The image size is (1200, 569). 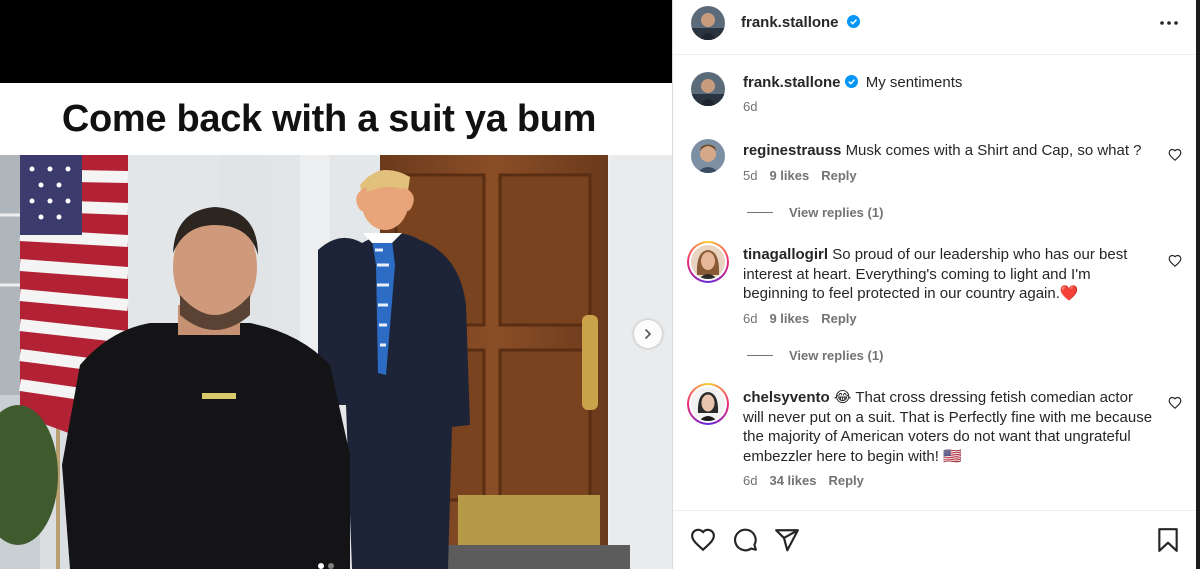 What do you see at coordinates (1168, 540) in the screenshot?
I see `bookmark-icon` at bounding box center [1168, 540].